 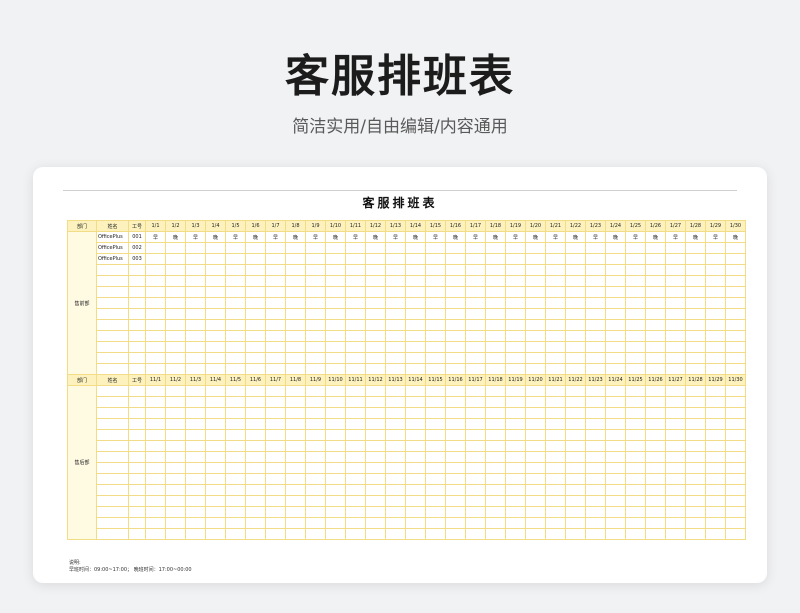 I want to click on dept-cell: 售前部, so click(x=82, y=303).